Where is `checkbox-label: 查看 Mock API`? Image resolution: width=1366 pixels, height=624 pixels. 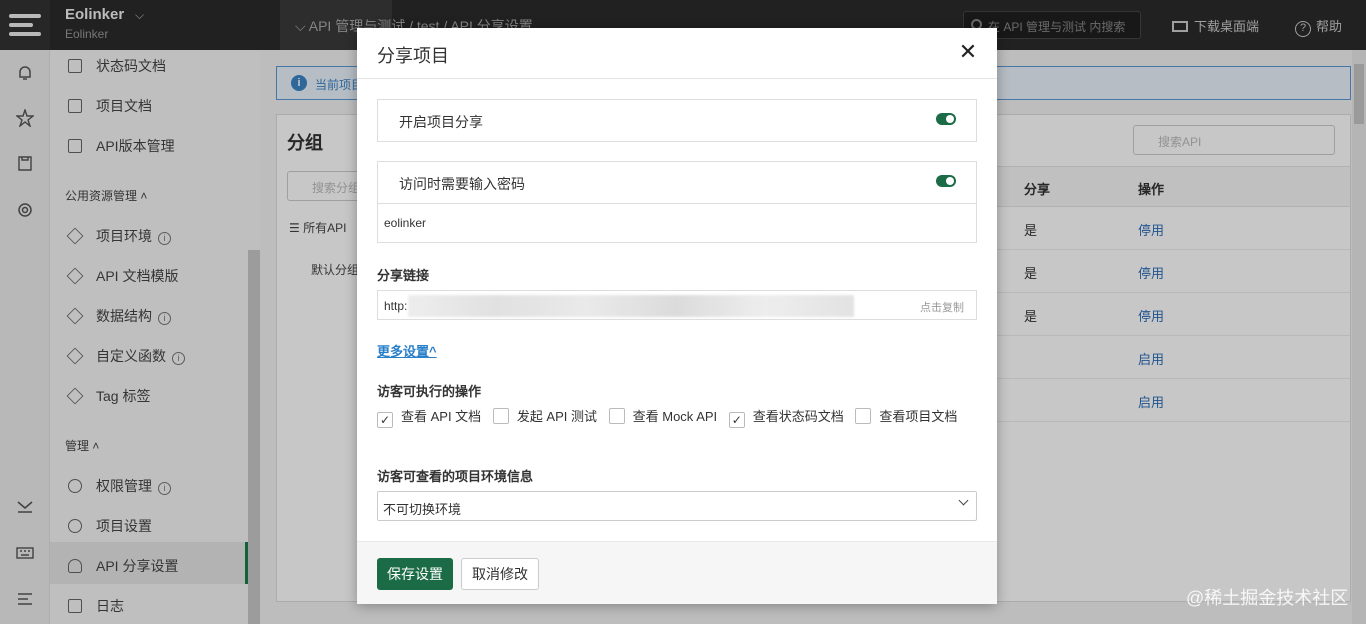
checkbox-label: 查看 Mock API is located at coordinates (675, 416).